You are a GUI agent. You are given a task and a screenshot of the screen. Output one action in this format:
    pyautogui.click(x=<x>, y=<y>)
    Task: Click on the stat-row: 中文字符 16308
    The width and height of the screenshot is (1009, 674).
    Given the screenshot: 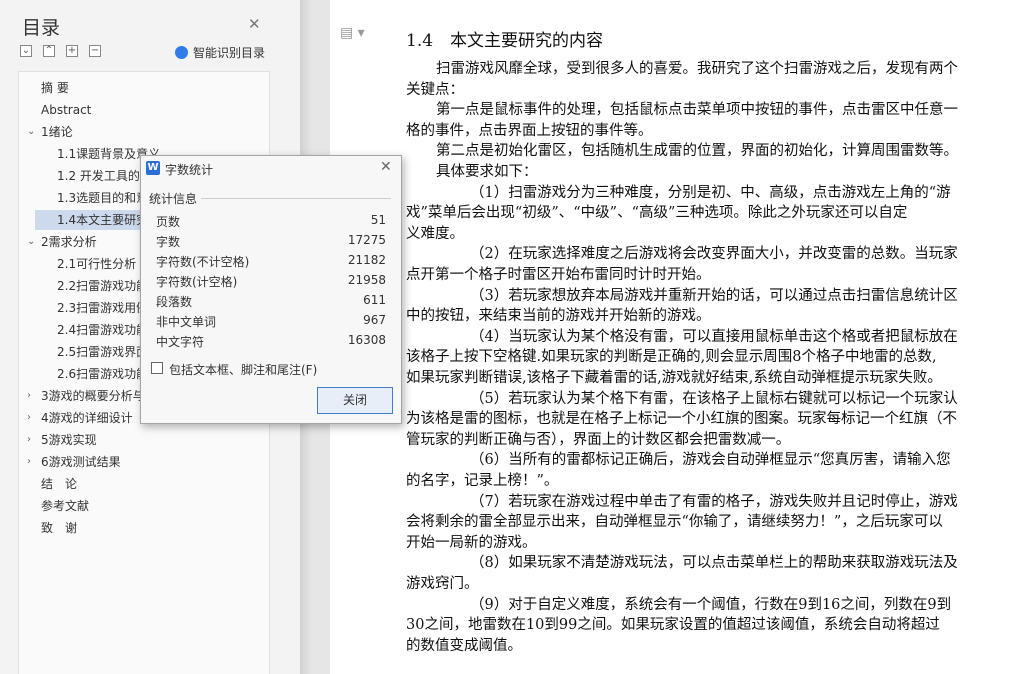 What is the action you would take?
    pyautogui.click(x=271, y=343)
    